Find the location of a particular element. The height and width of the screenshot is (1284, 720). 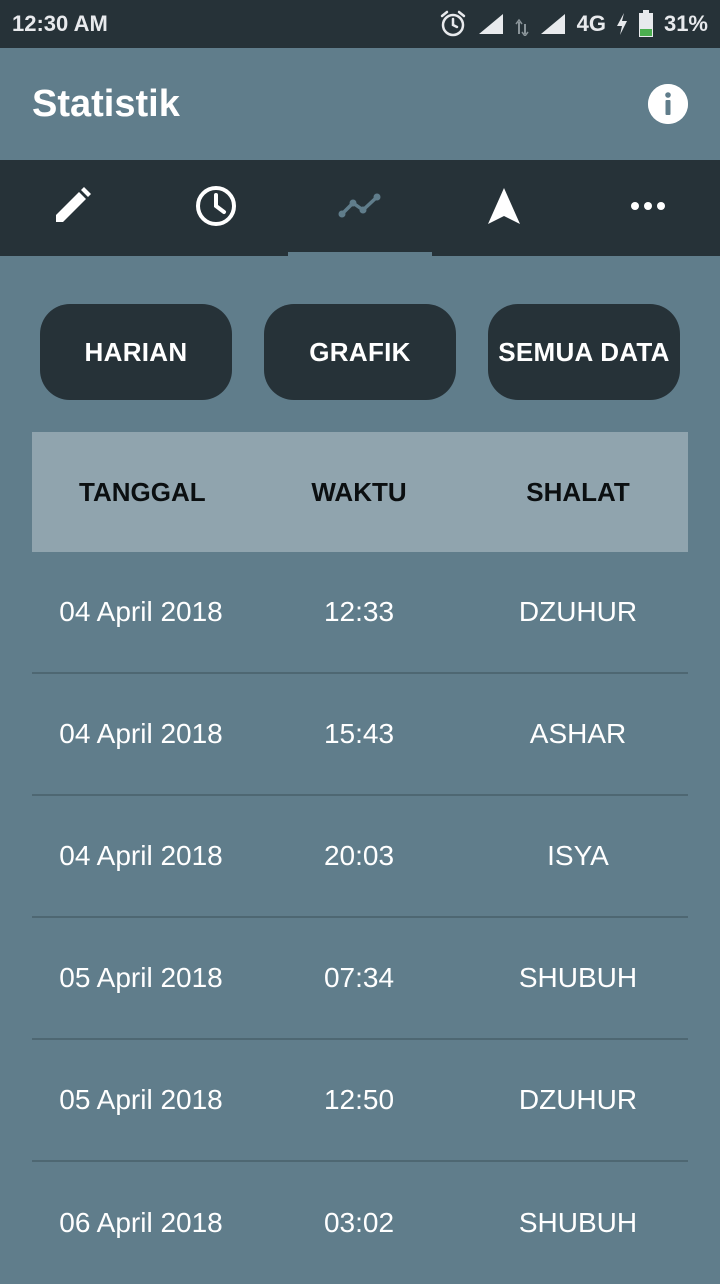

table-row: 04 April 2018 12:33 DZUHUR is located at coordinates (360, 613).